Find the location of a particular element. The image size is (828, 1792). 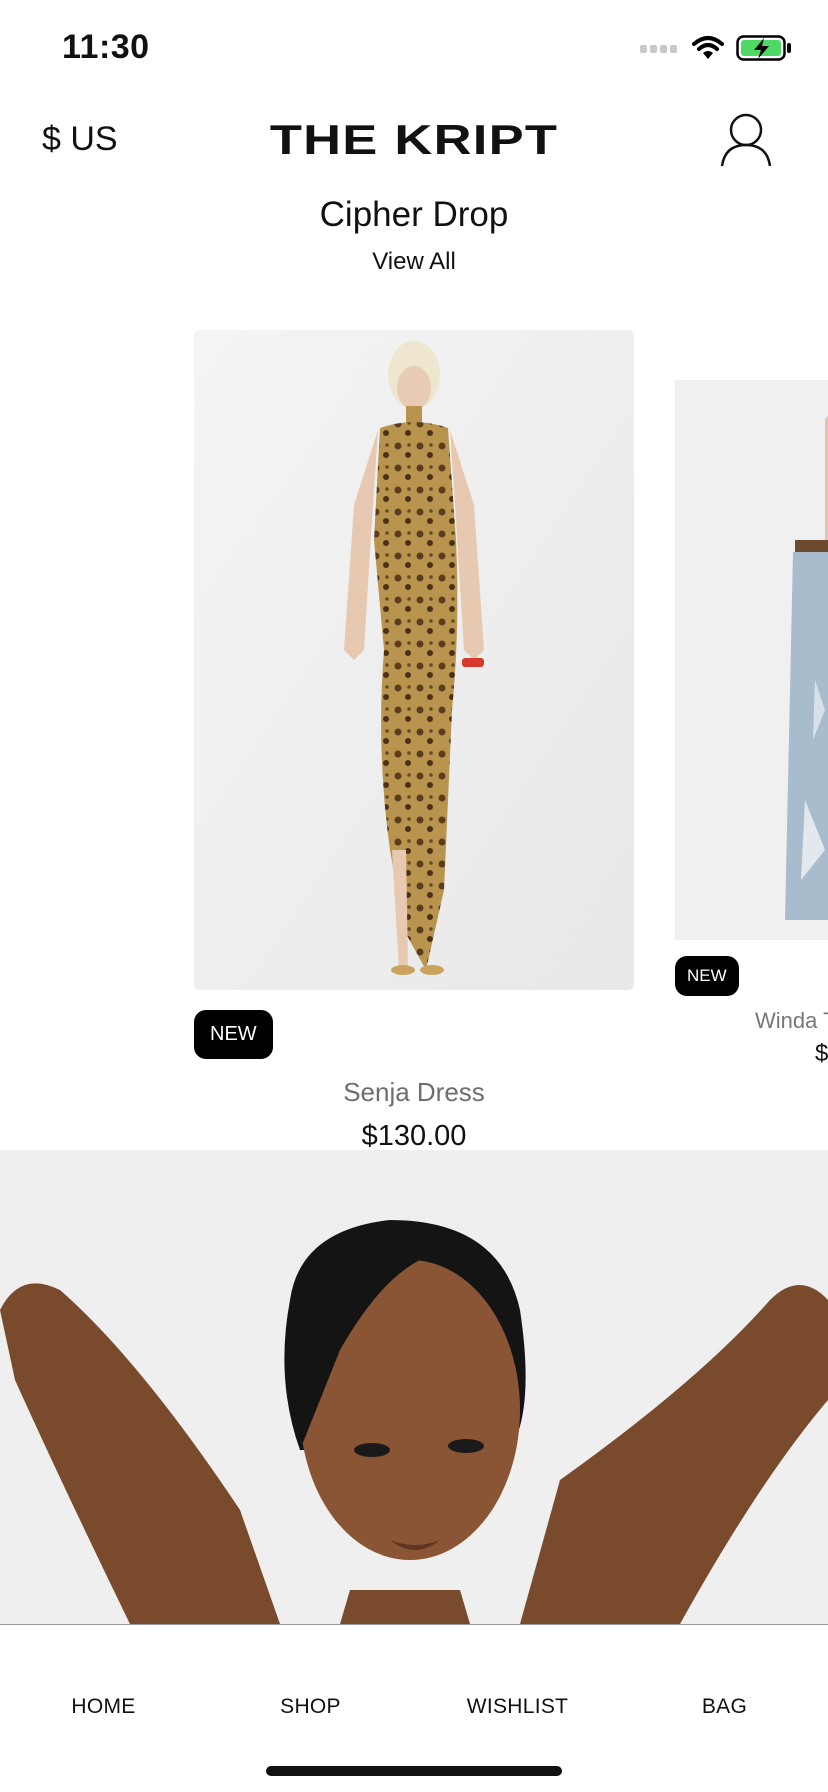

product-name: Winda T is located at coordinates (791, 1021).